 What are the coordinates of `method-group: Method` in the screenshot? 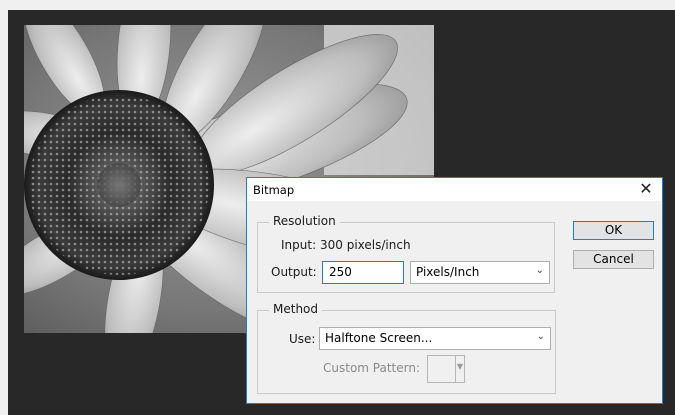 It's located at (406, 348).